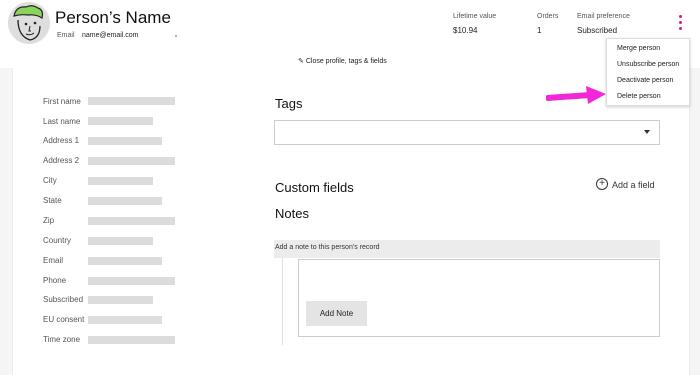 This screenshot has height=375, width=700. I want to click on avatar-face-icon, so click(29, 23).